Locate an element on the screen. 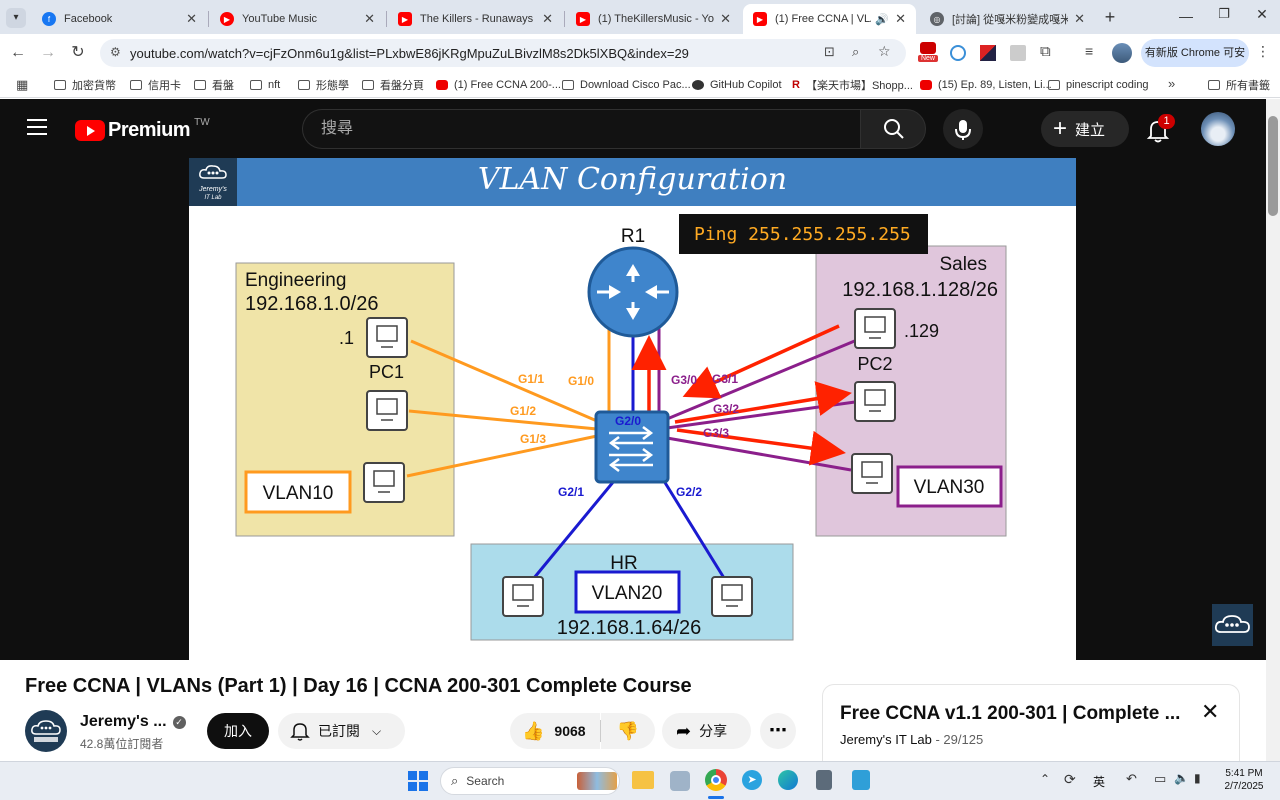 The width and height of the screenshot is (1280, 800). search-input: 搜尋 is located at coordinates (581, 129).